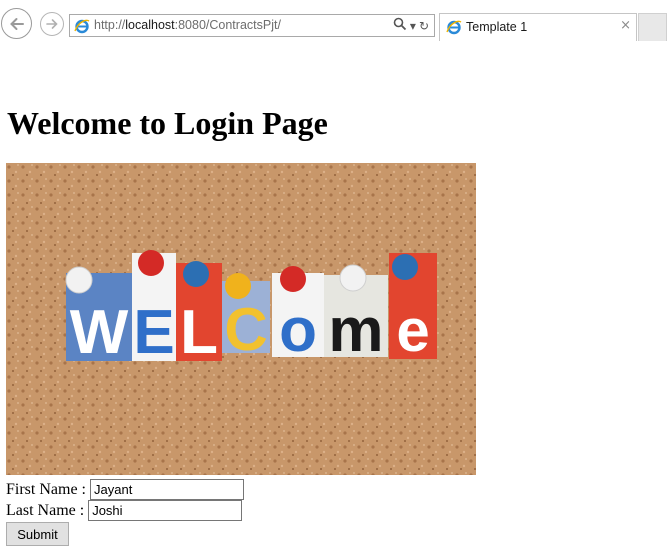  What do you see at coordinates (538, 27) in the screenshot?
I see `tab-template-1: Template 1 ×` at bounding box center [538, 27].